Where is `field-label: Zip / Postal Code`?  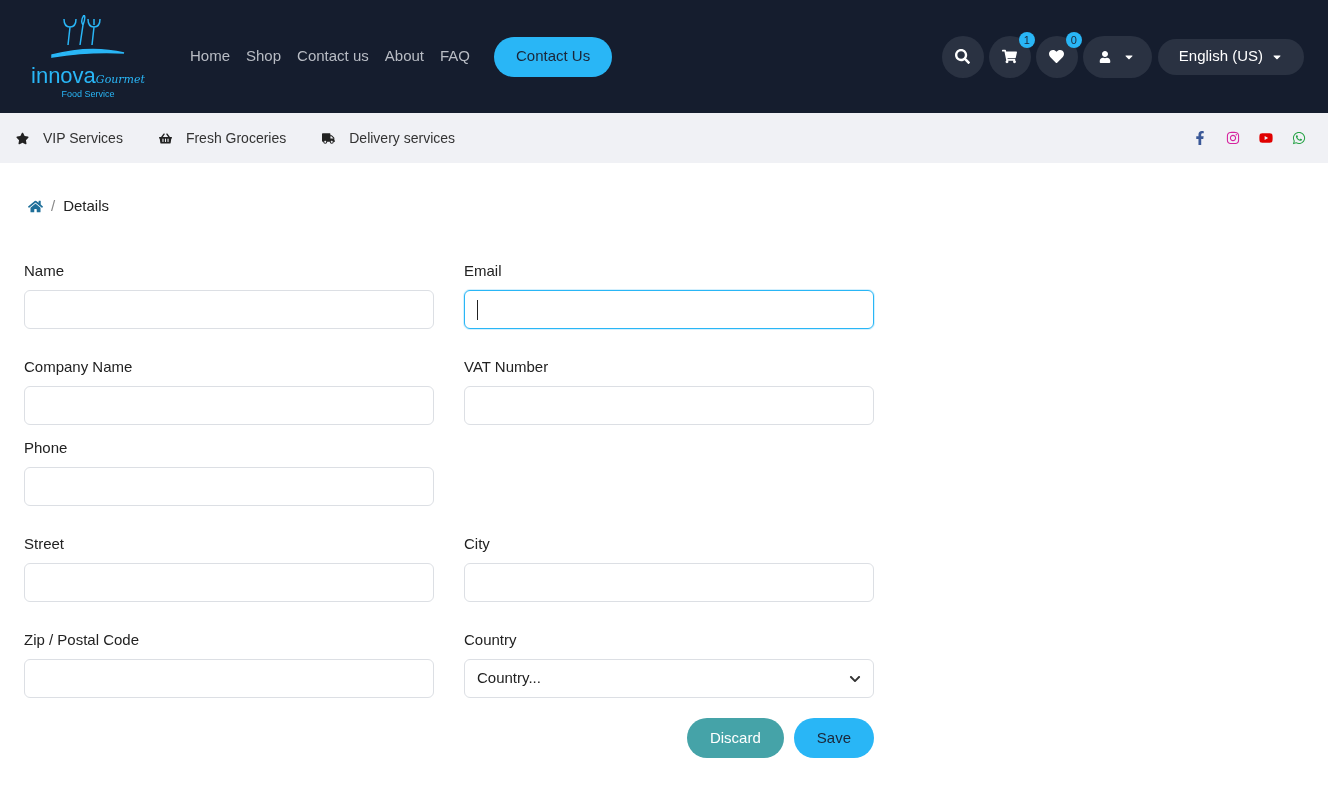 field-label: Zip / Postal Code is located at coordinates (82, 640).